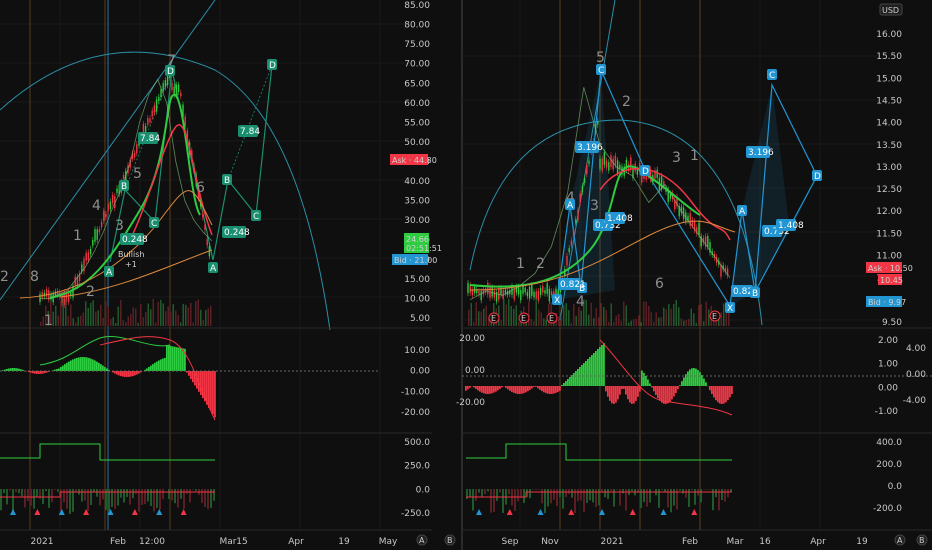 The image size is (932, 550). I want to click on right-tag-ratio-3196-proj: 3.196, so click(760, 152).